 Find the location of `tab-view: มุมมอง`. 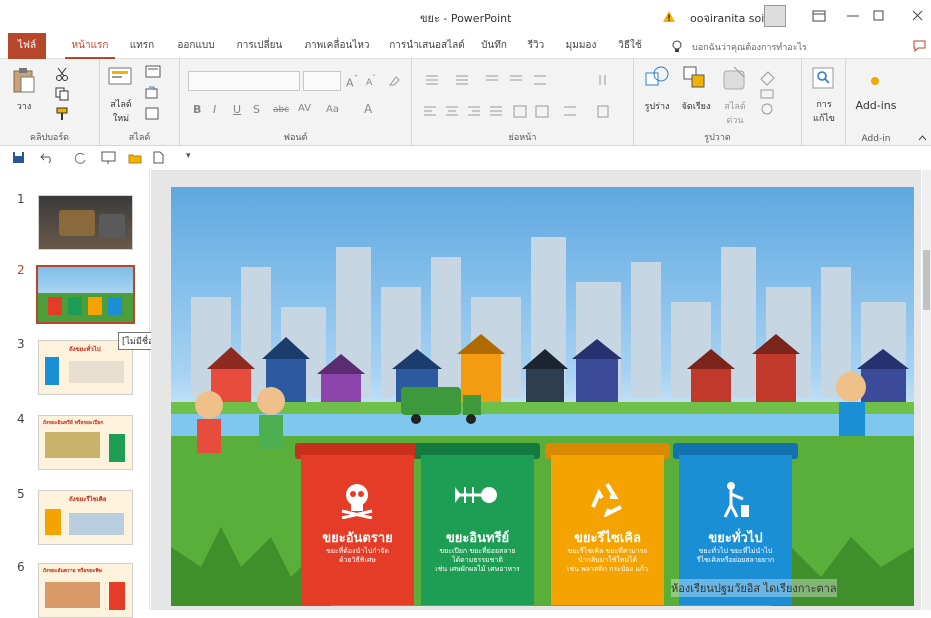

tab-view: มุมมอง is located at coordinates (581, 46).